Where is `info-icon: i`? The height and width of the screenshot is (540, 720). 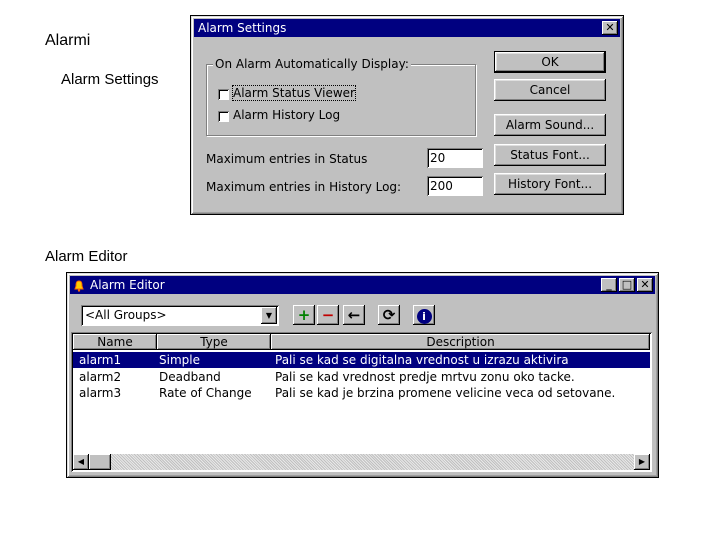 info-icon: i is located at coordinates (424, 316).